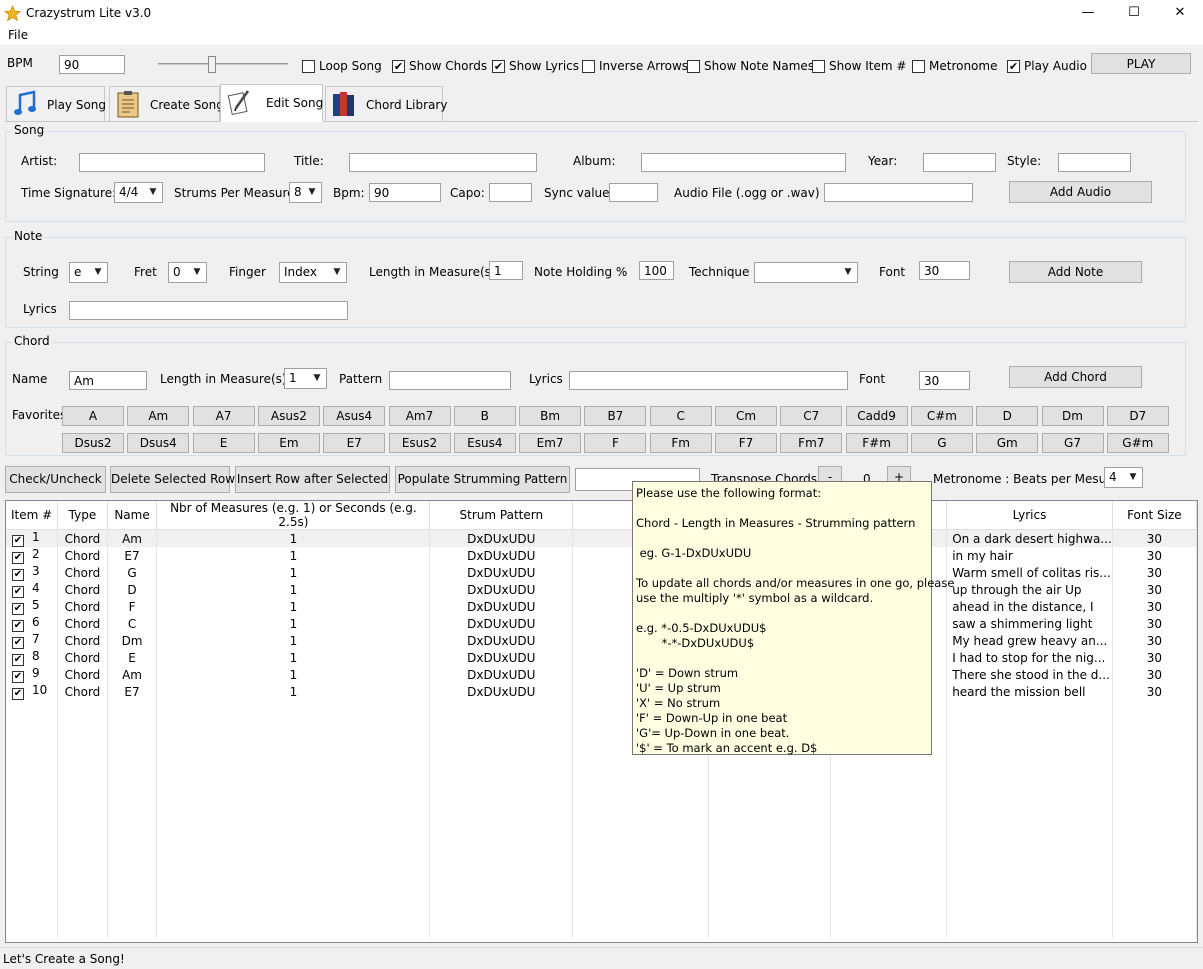 This screenshot has height=969, width=1203. What do you see at coordinates (1134, 13) in the screenshot?
I see `maximize-button: ☐` at bounding box center [1134, 13].